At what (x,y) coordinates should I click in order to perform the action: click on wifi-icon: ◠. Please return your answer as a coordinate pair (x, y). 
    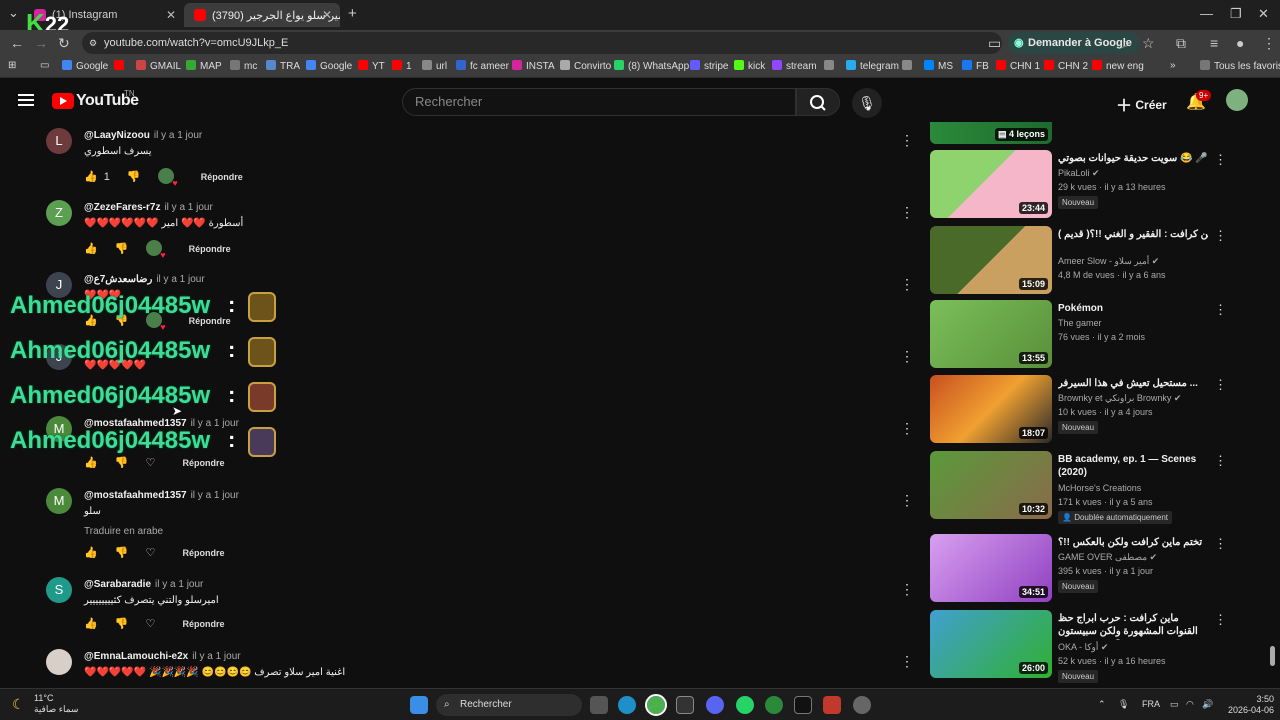
    Looking at the image, I should click on (1190, 704).